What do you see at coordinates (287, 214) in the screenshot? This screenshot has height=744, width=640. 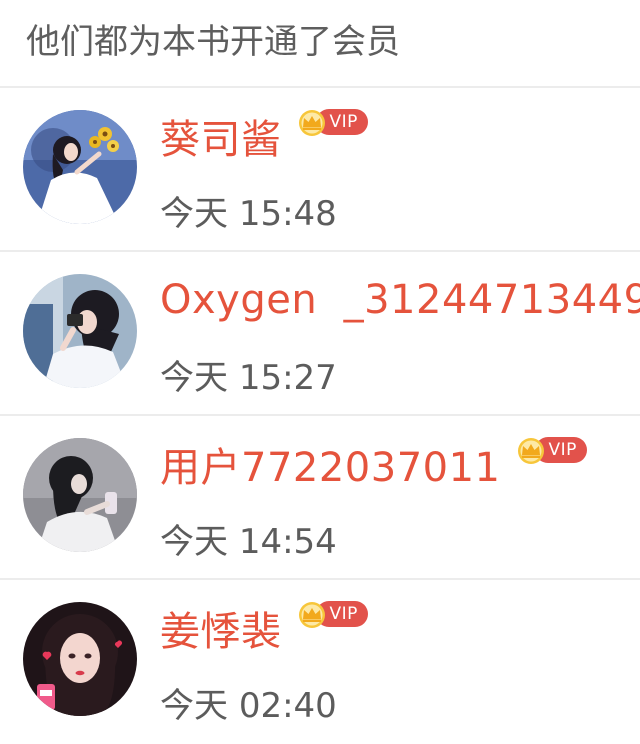 I see `time-value: 15:48` at bounding box center [287, 214].